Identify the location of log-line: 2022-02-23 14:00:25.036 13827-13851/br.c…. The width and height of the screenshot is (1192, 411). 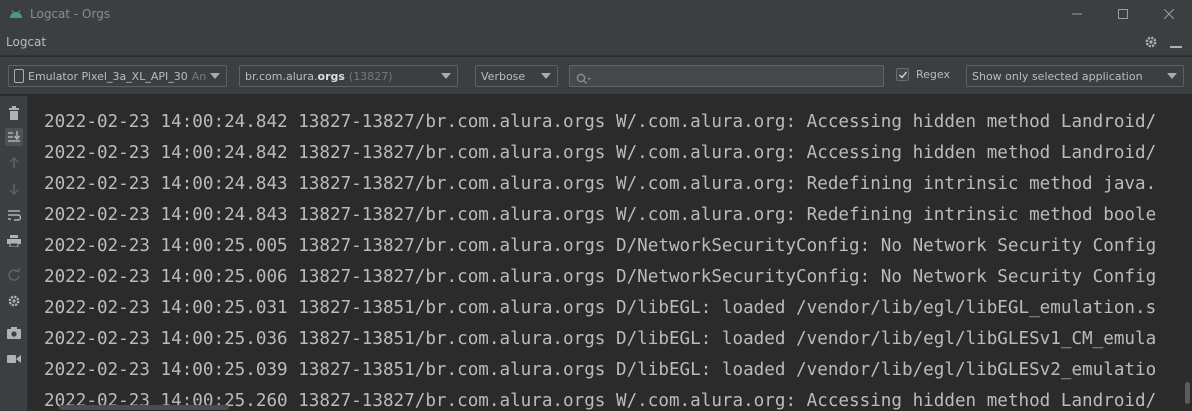
(600, 339).